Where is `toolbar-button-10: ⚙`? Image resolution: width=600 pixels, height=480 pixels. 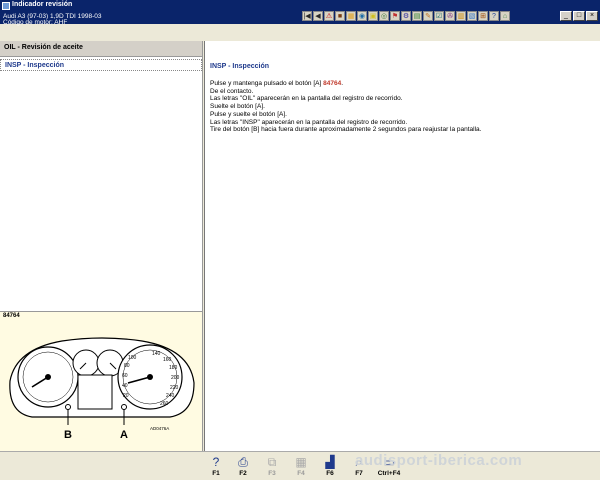 toolbar-button-10: ⚙ is located at coordinates (406, 16).